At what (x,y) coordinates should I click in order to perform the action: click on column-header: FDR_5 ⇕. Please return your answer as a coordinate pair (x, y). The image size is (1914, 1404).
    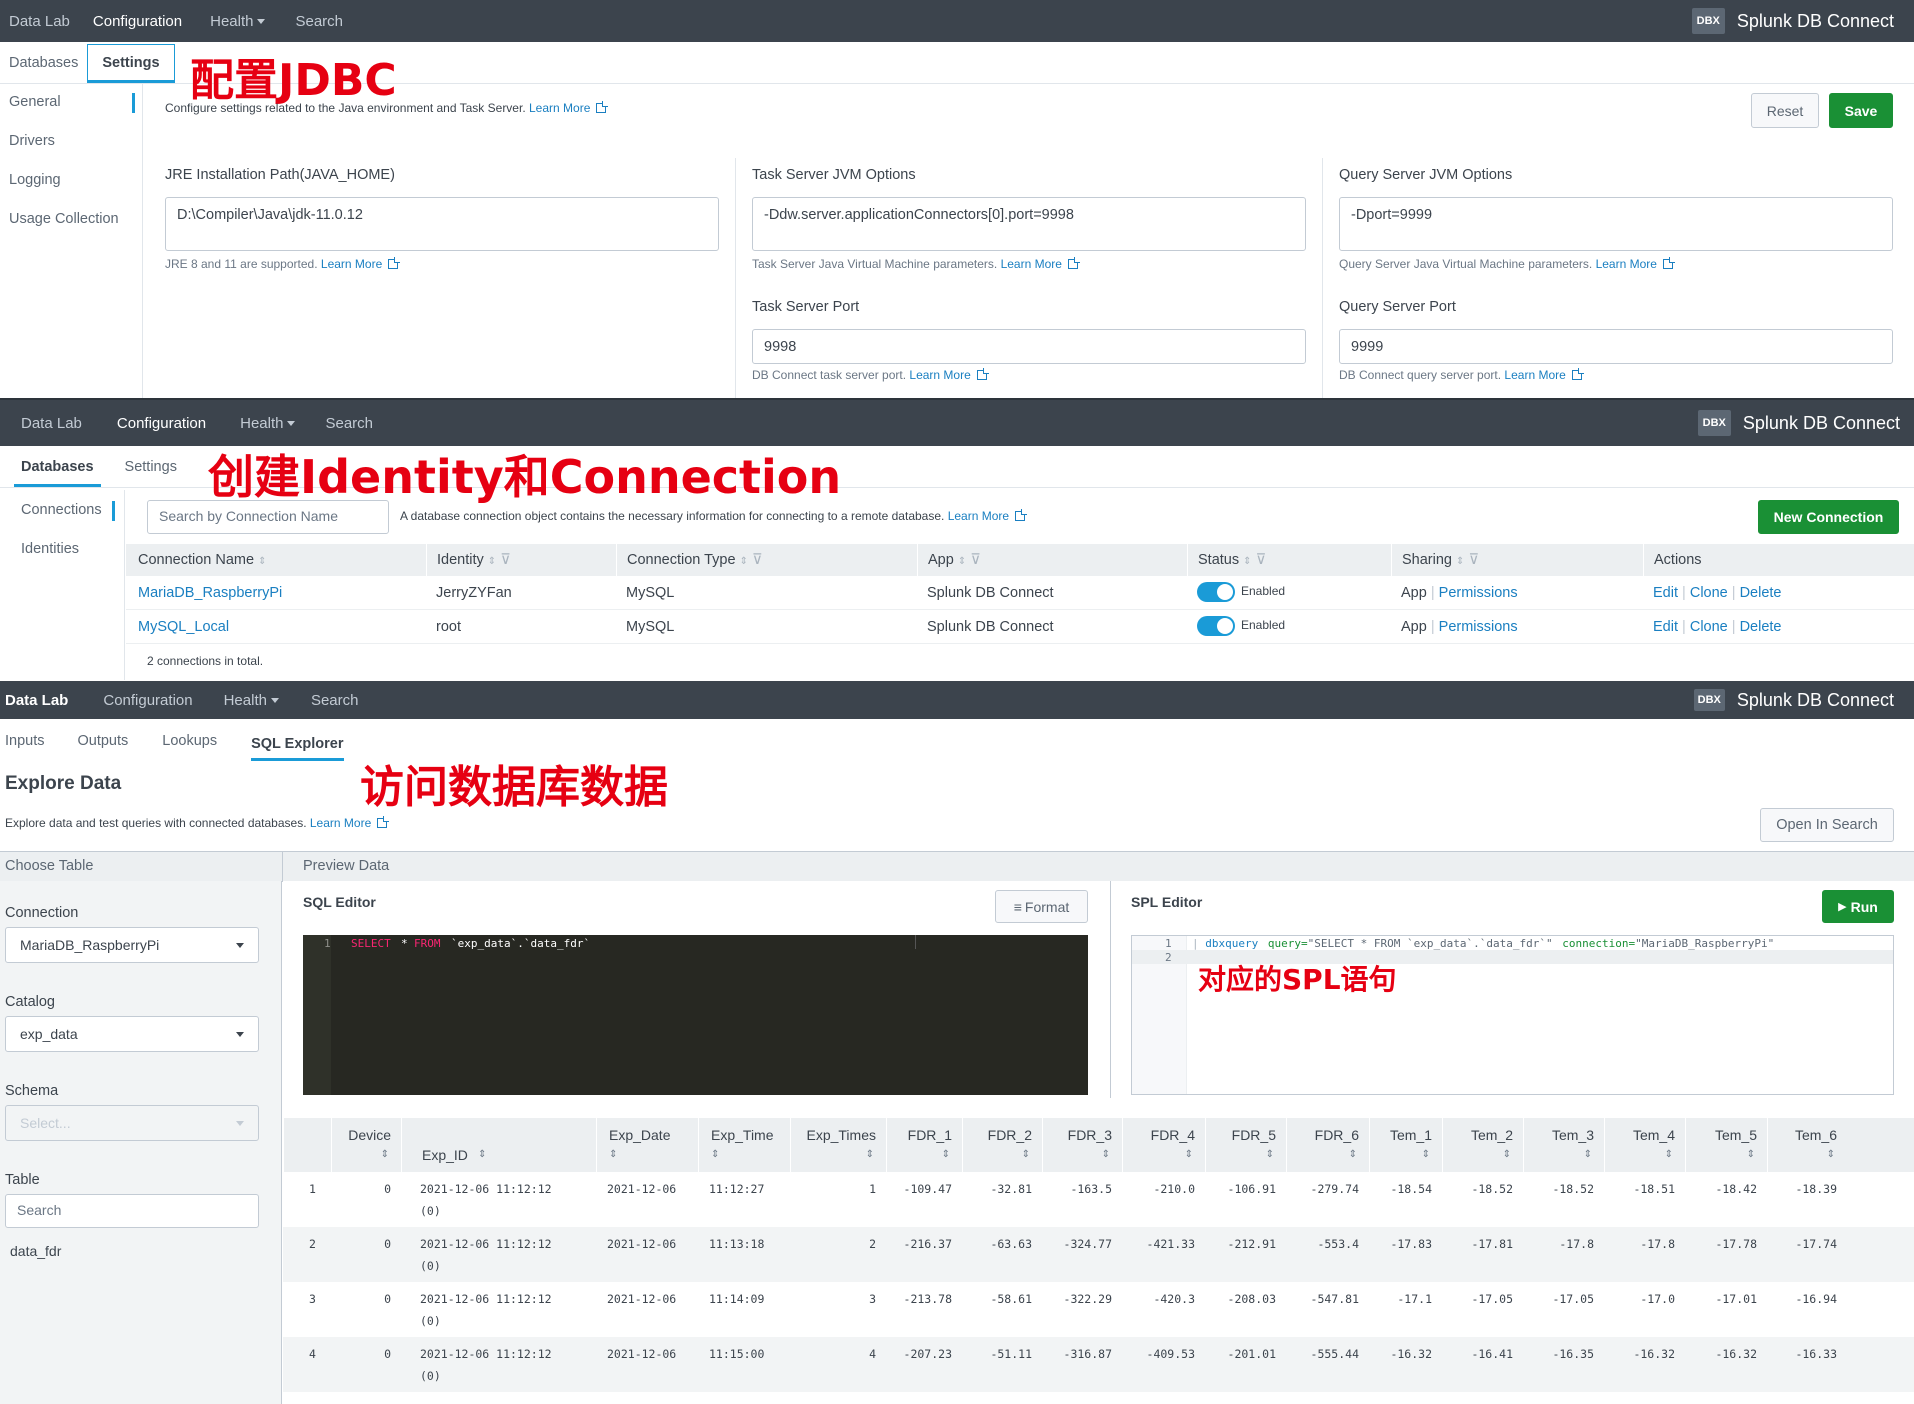
    Looking at the image, I should click on (1245, 1145).